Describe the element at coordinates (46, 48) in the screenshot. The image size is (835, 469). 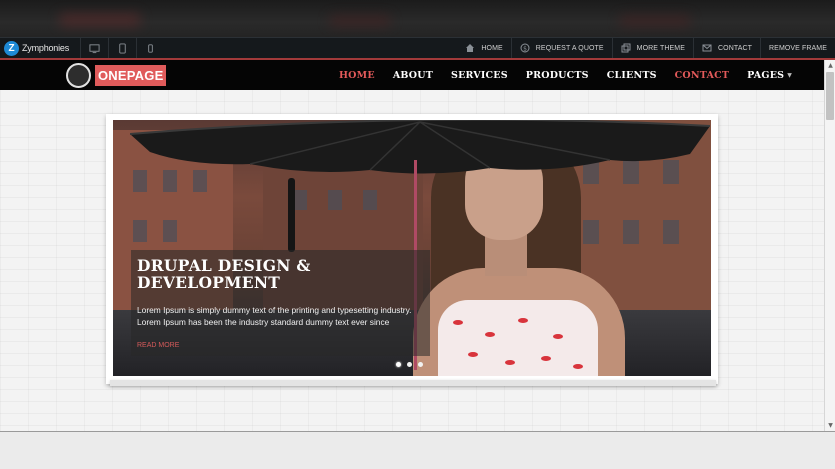
I see `brand-name: Zymphonies` at that location.